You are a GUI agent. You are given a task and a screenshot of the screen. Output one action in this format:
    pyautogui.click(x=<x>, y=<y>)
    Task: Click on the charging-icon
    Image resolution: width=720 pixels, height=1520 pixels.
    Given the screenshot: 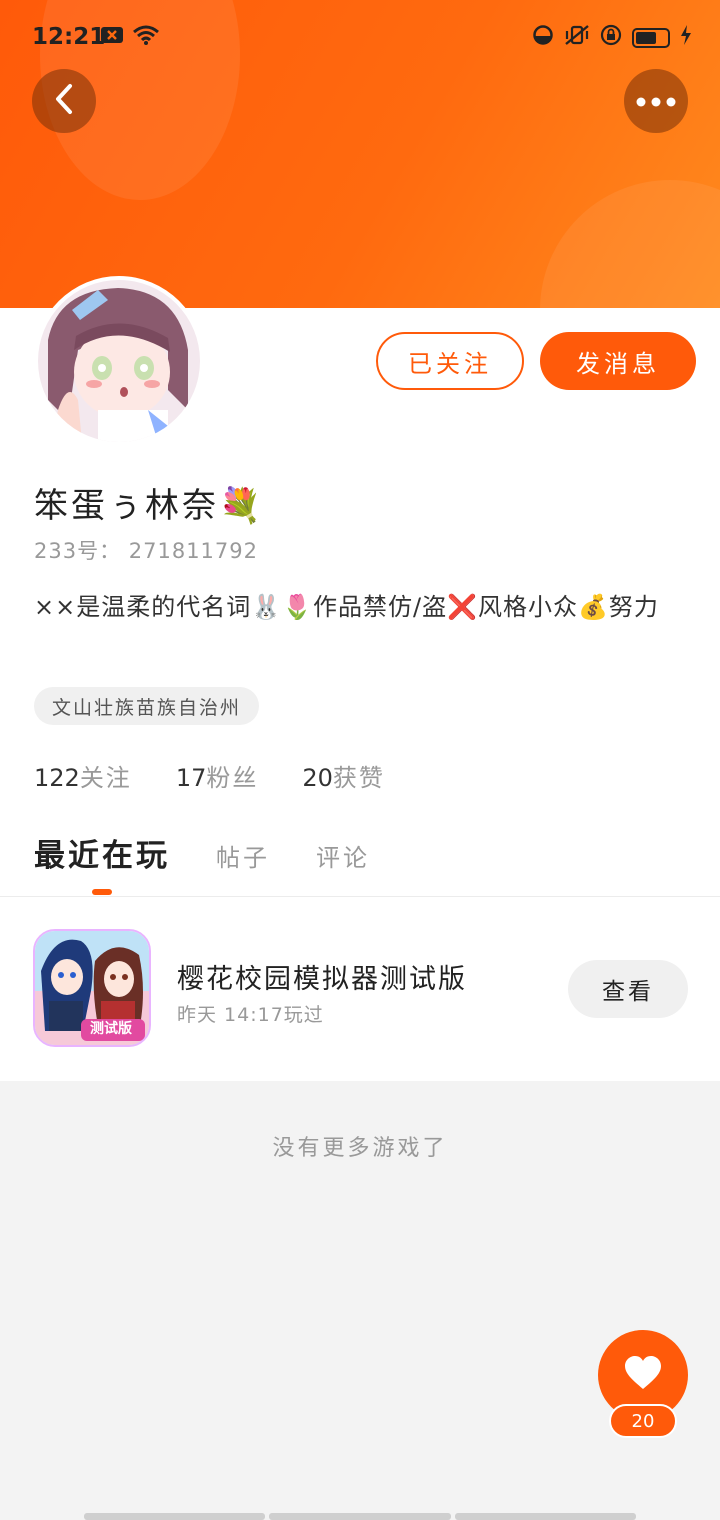 What is the action you would take?
    pyautogui.click(x=686, y=37)
    